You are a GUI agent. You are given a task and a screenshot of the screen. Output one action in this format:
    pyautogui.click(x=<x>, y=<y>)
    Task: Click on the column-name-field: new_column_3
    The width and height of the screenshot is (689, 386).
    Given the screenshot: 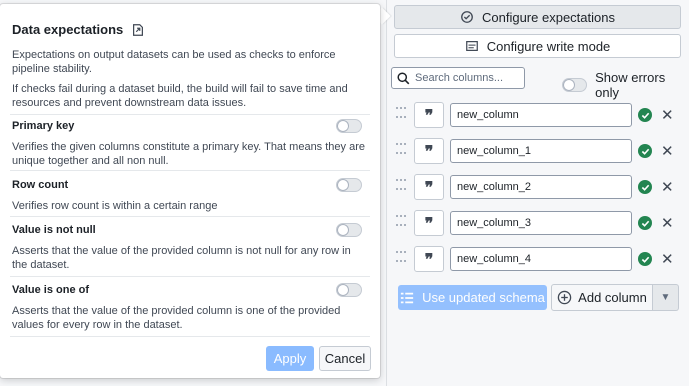 What is the action you would take?
    pyautogui.click(x=541, y=223)
    